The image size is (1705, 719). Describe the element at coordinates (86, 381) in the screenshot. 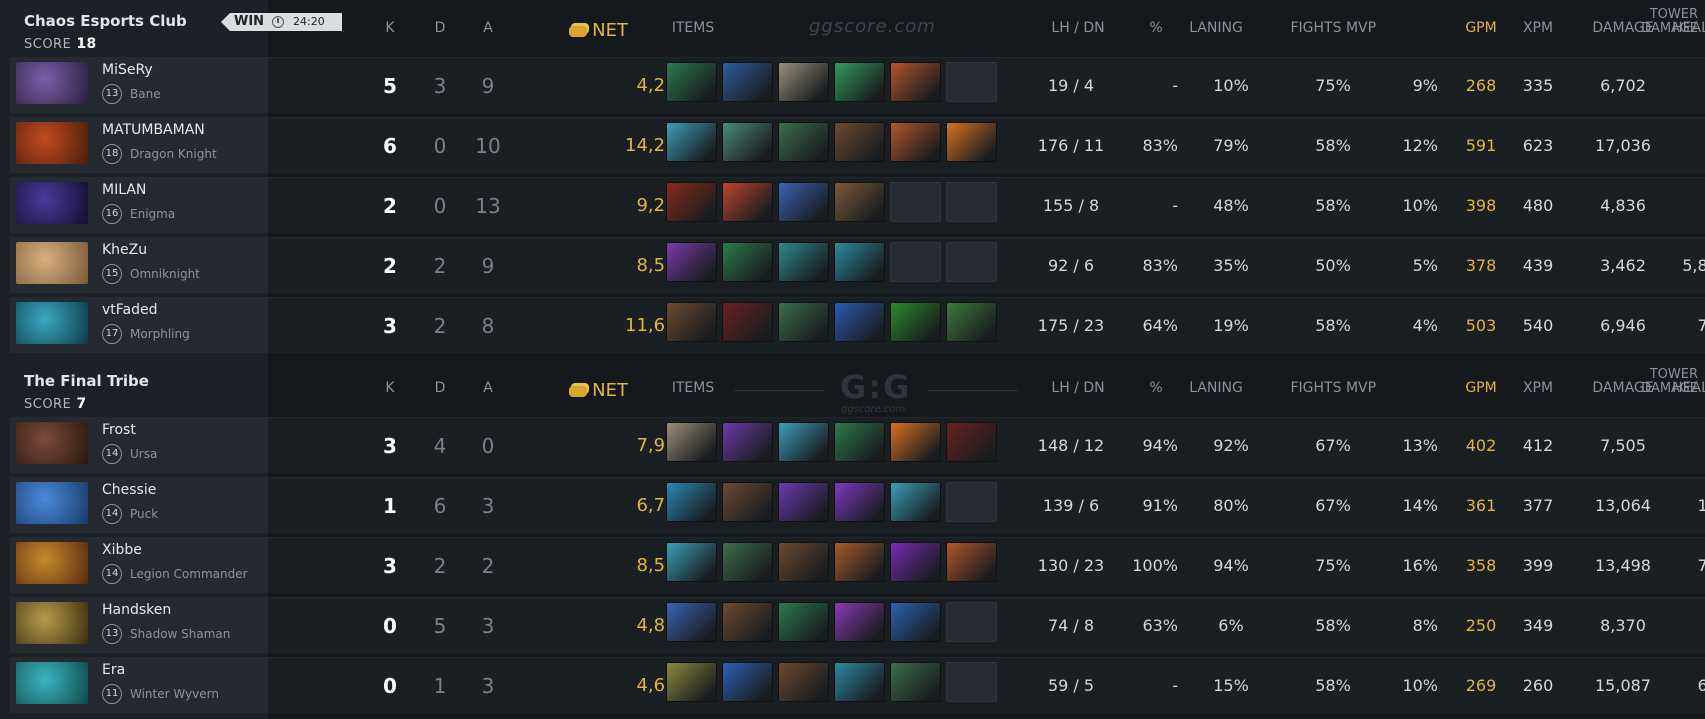

I see `team-name: The Final Tribe` at that location.